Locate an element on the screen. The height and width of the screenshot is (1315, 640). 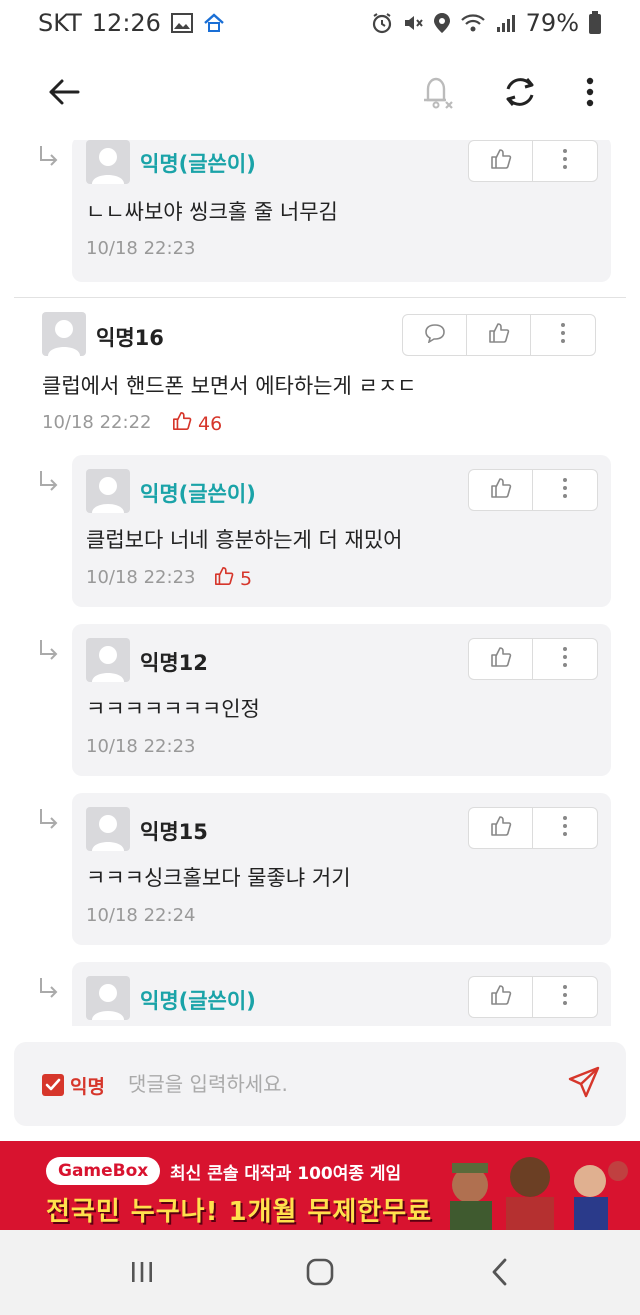
comment-input is located at coordinates (338, 1084).